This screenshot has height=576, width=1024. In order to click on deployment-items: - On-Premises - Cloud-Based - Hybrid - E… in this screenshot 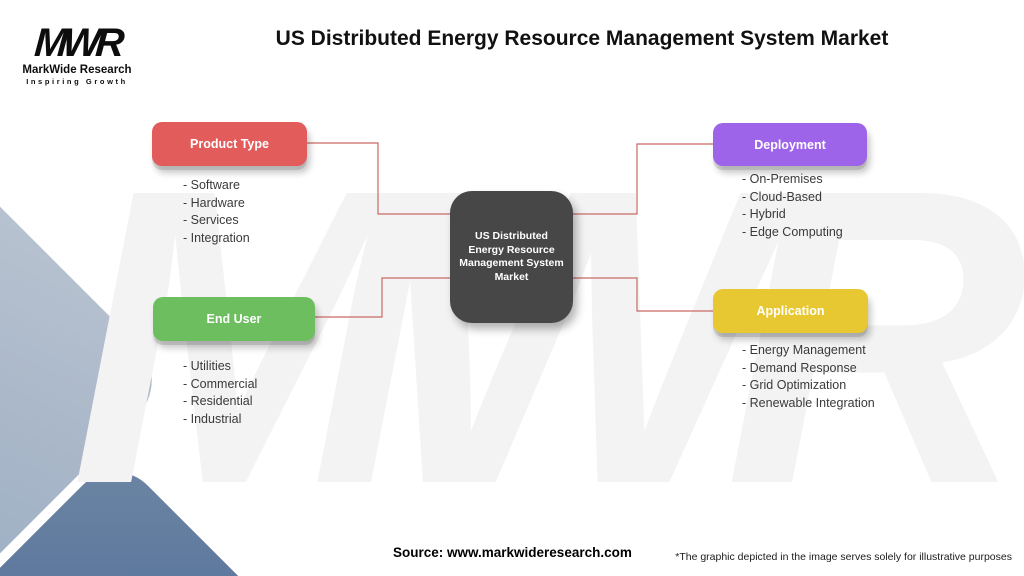, I will do `click(792, 206)`.